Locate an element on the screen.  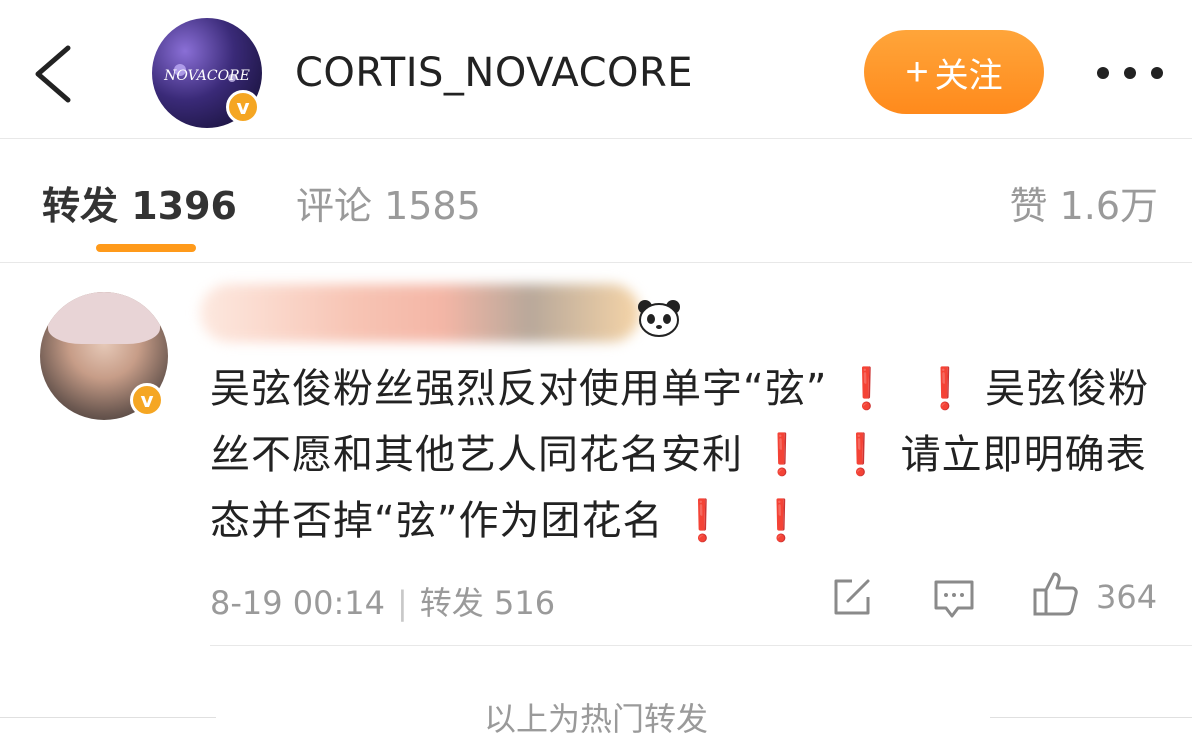
blurred-username is located at coordinates (420, 313).